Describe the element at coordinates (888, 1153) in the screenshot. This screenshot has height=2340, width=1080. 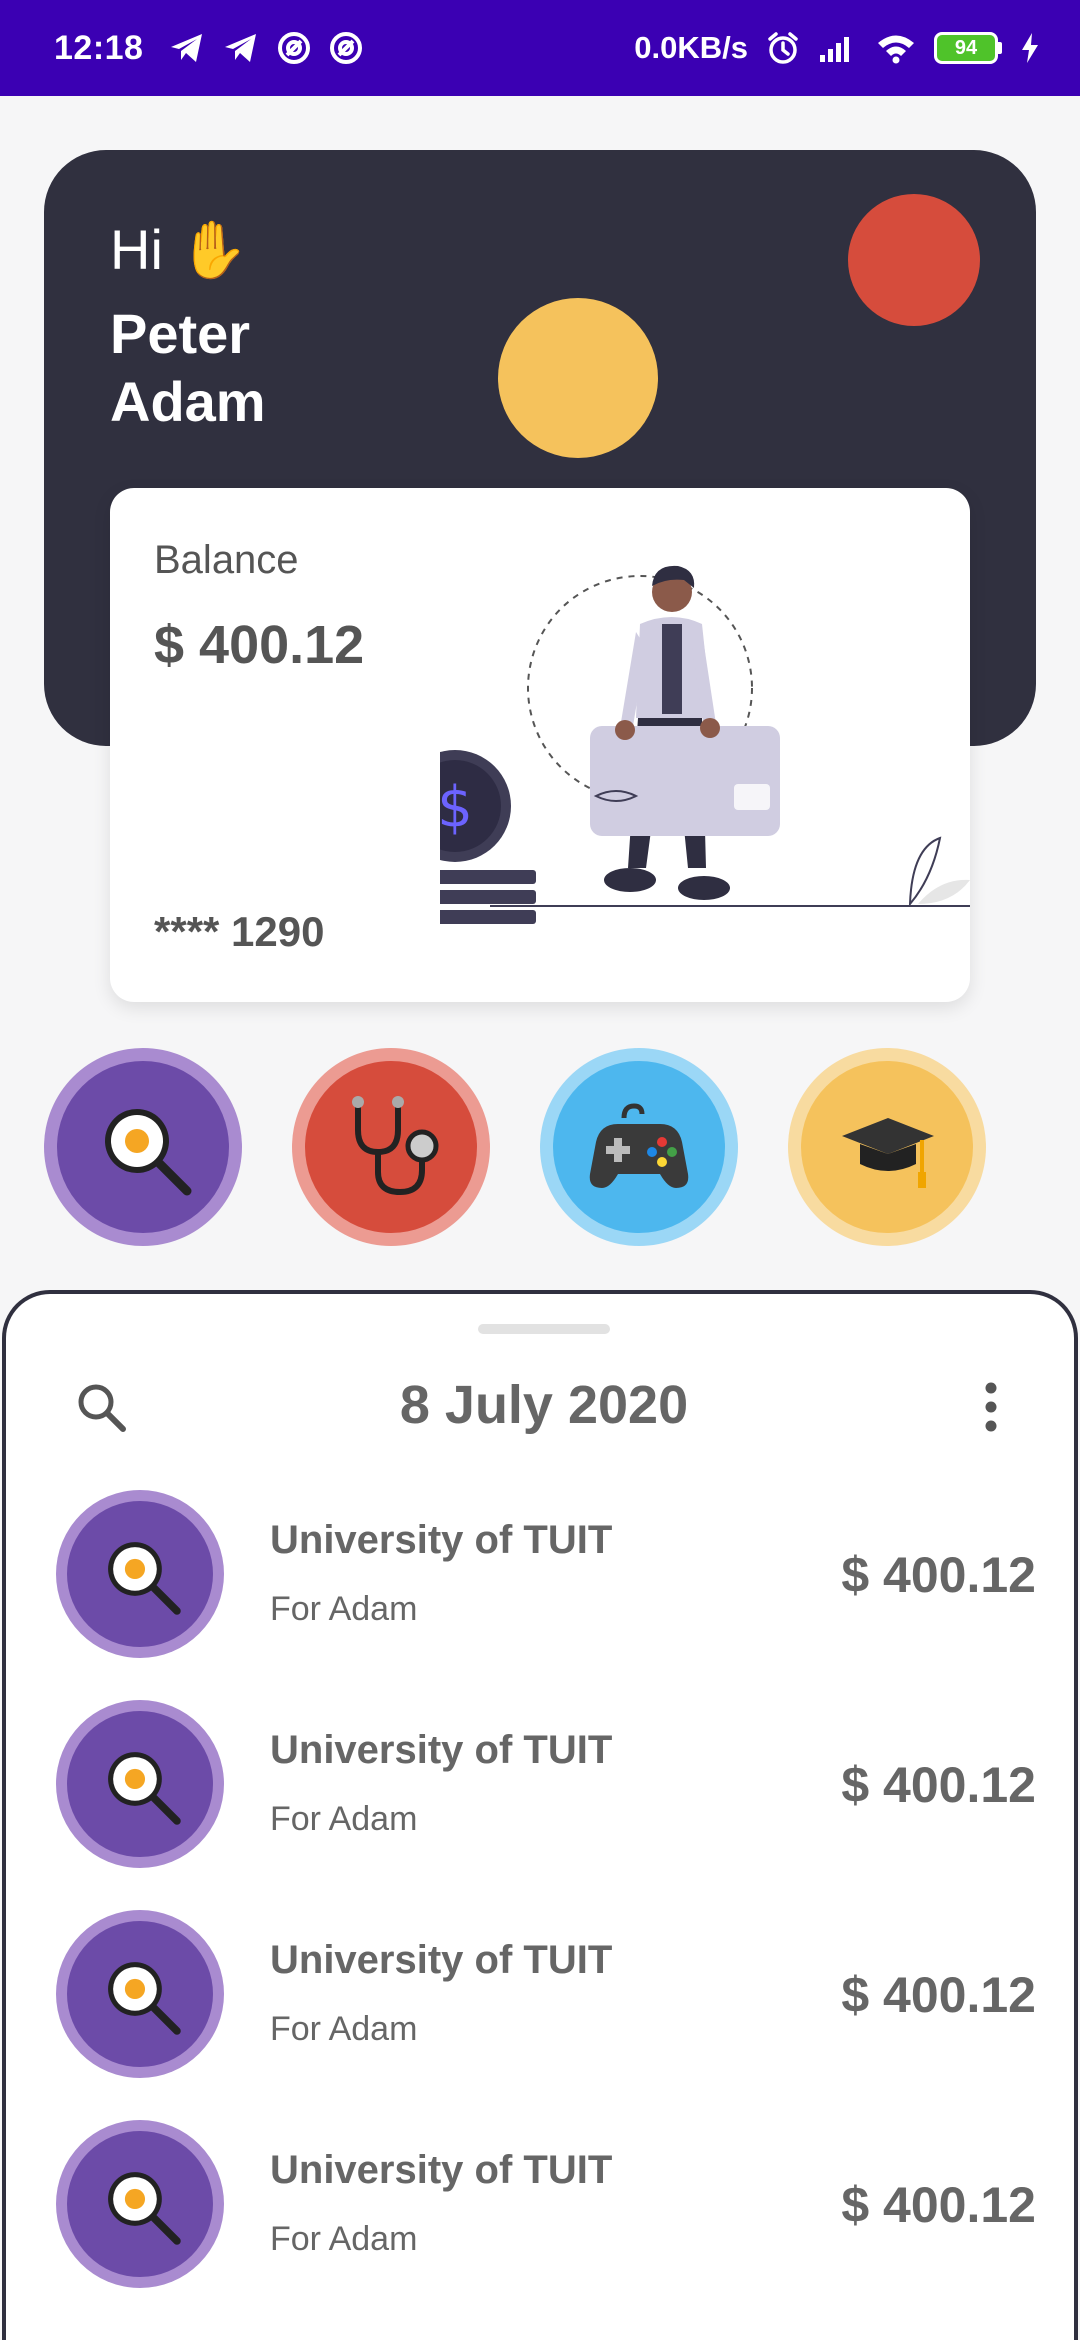
I see `graduation-cap-icon` at that location.